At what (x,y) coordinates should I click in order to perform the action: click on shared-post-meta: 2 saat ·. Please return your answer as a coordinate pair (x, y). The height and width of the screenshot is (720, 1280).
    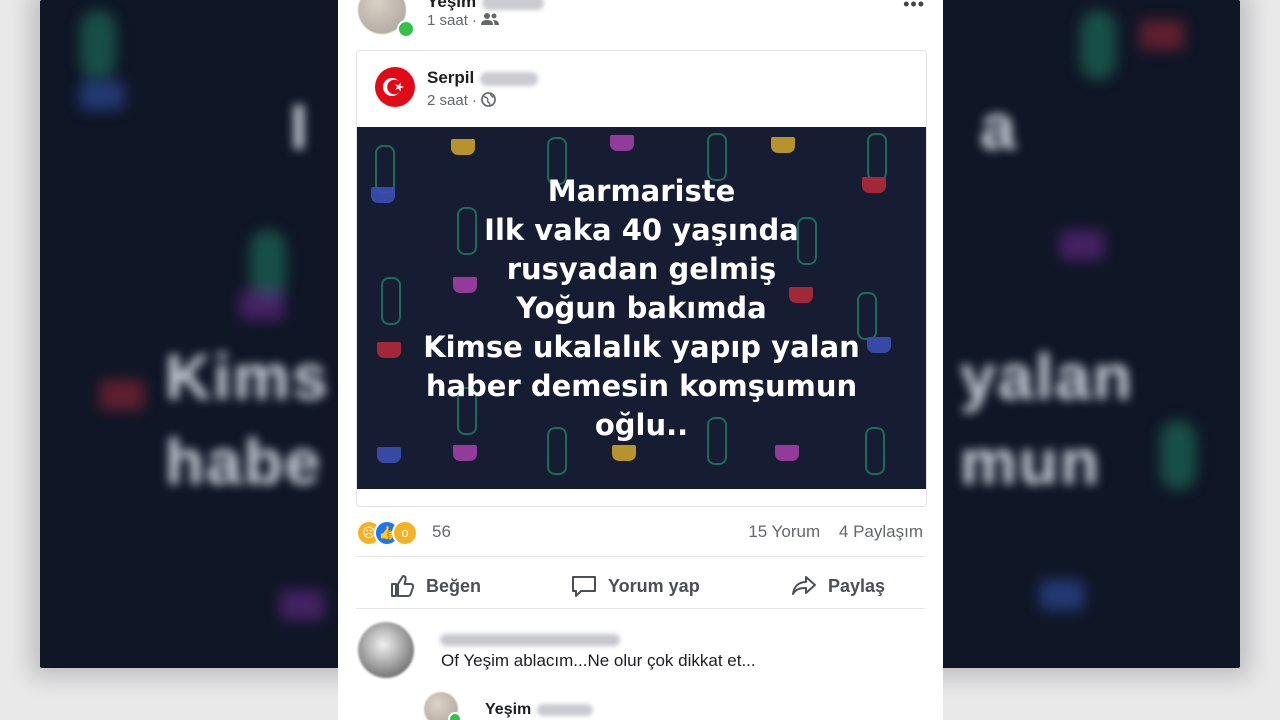
    Looking at the image, I should click on (462, 100).